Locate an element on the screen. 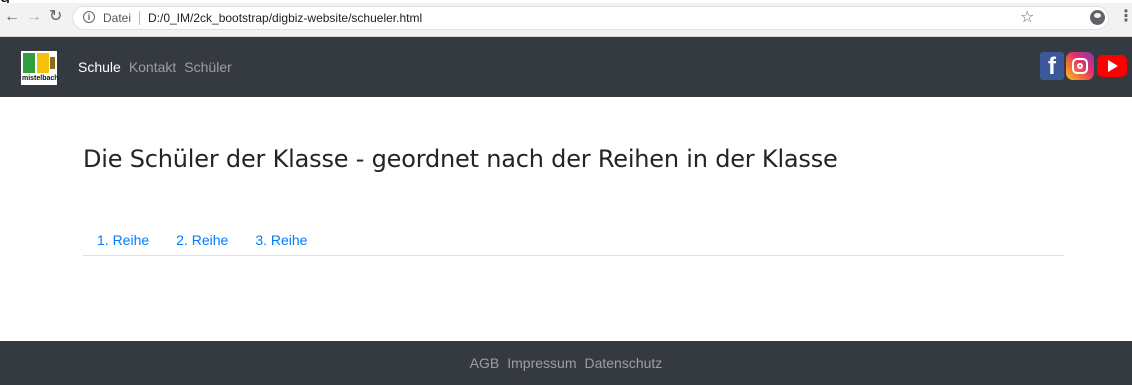 The height and width of the screenshot is (385, 1132). brand-logo: mistelbach is located at coordinates (40, 68).